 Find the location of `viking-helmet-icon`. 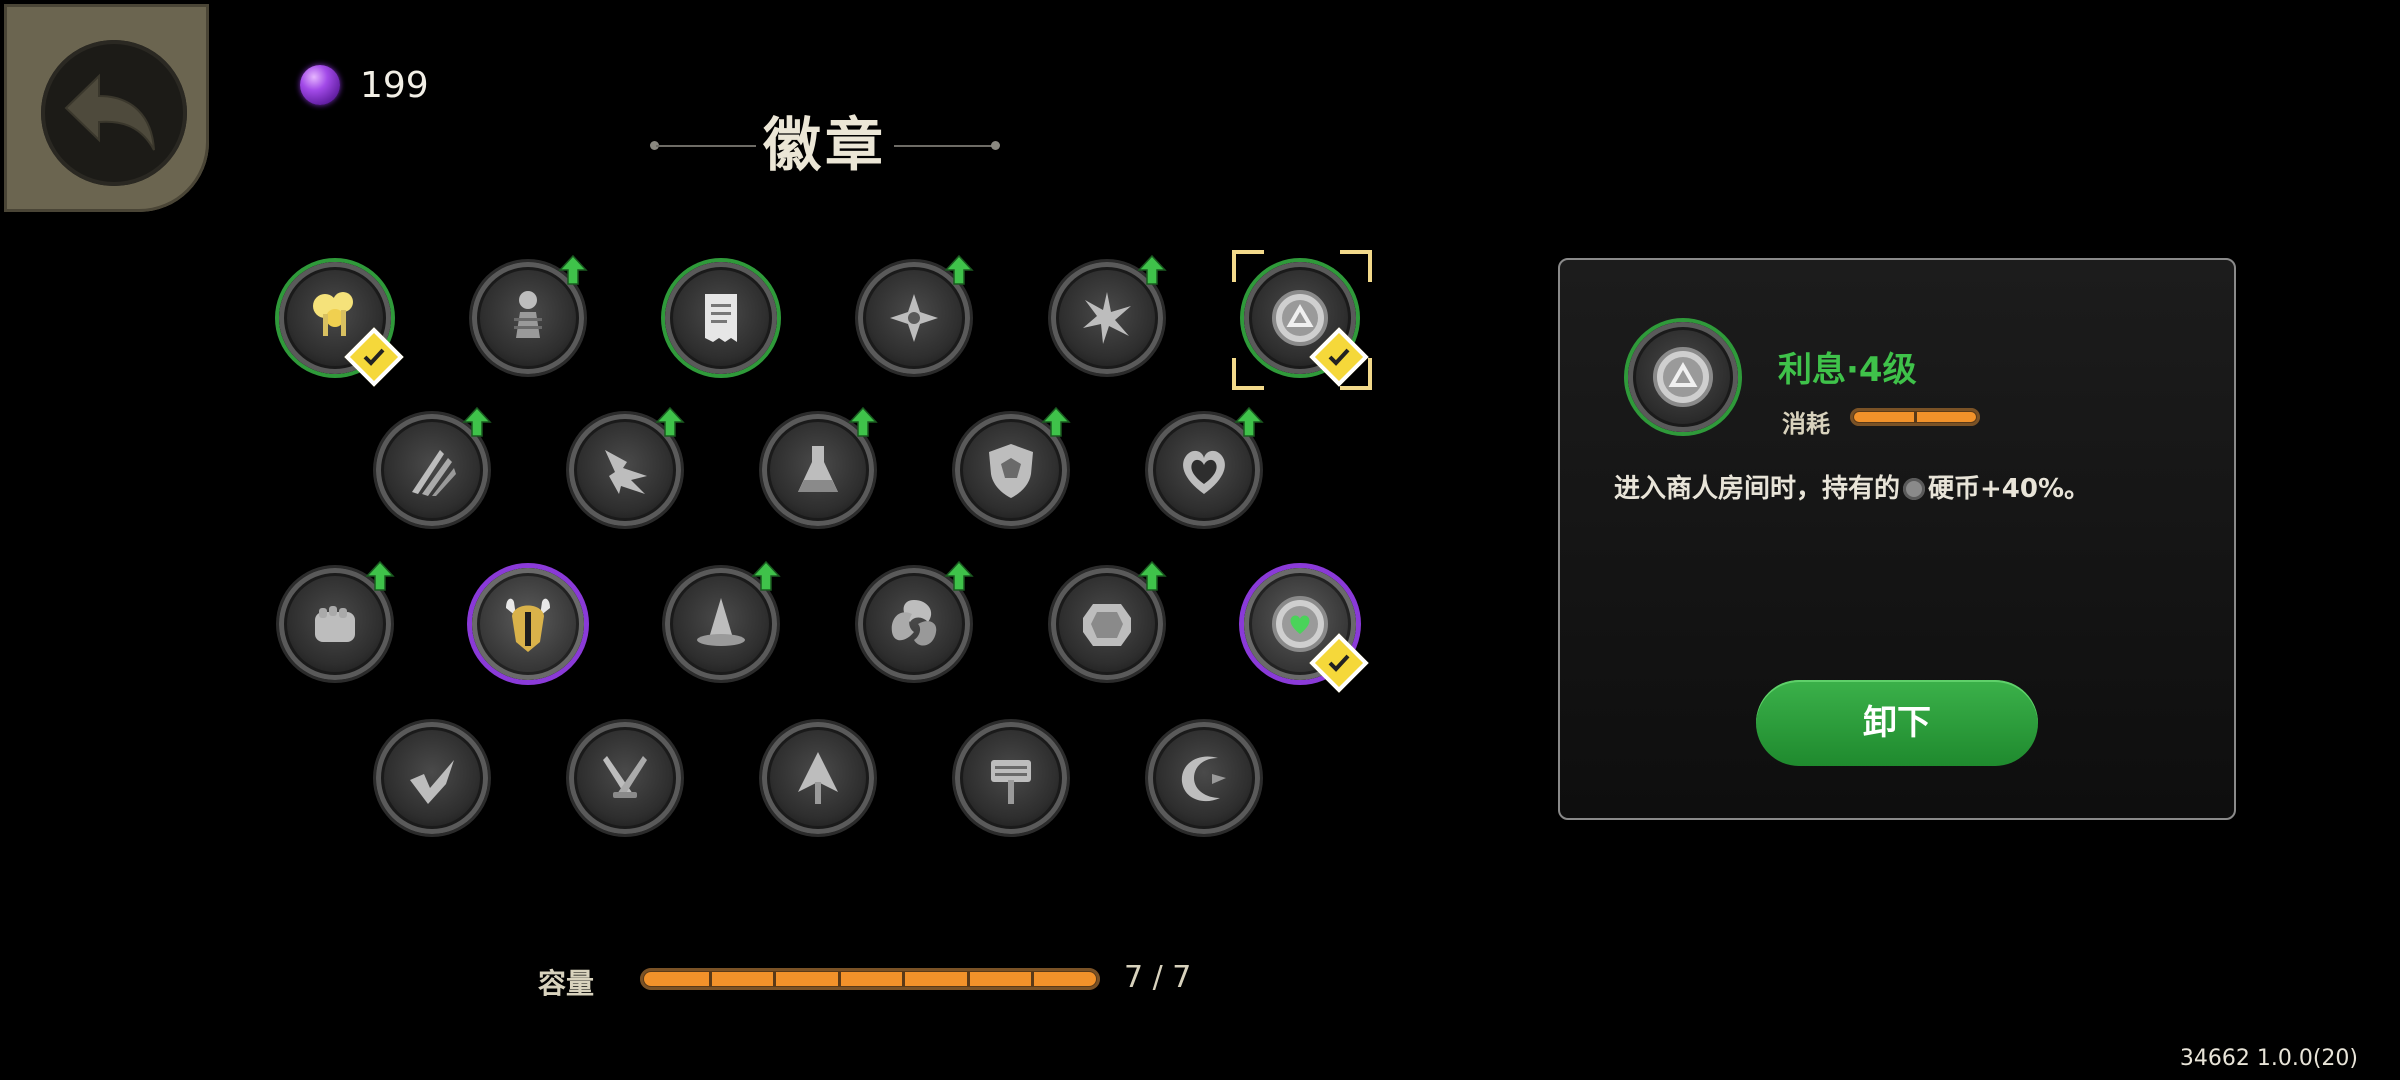

viking-helmet-icon is located at coordinates (528, 625).